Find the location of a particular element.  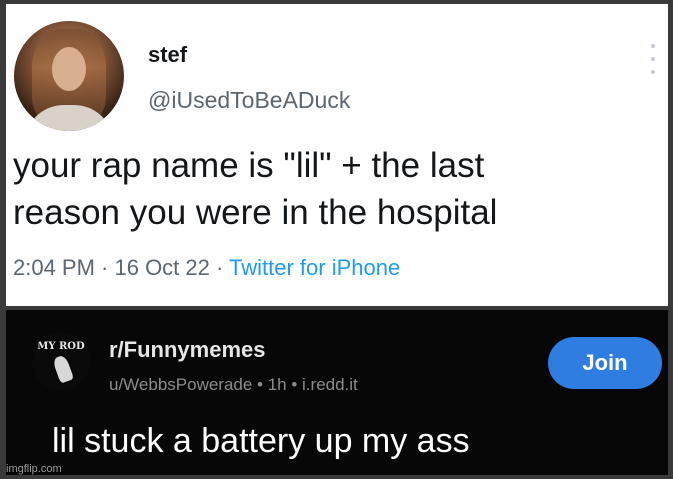

subreddit-icon: MY ROD is located at coordinates (61, 361).